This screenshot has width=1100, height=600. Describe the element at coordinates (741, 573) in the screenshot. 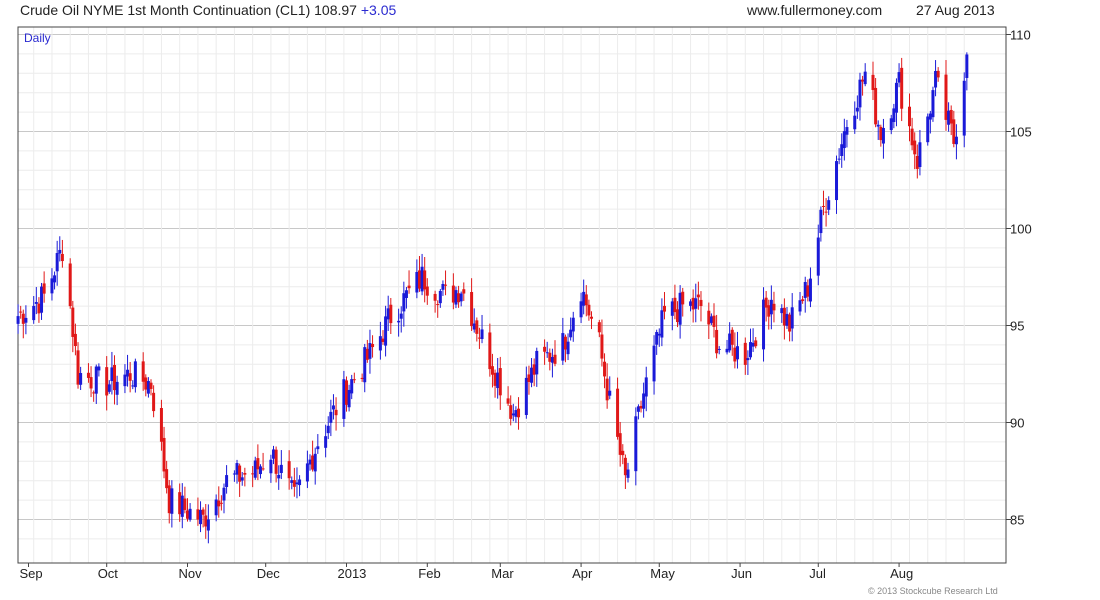

I see `x-tick-label: Jun` at that location.